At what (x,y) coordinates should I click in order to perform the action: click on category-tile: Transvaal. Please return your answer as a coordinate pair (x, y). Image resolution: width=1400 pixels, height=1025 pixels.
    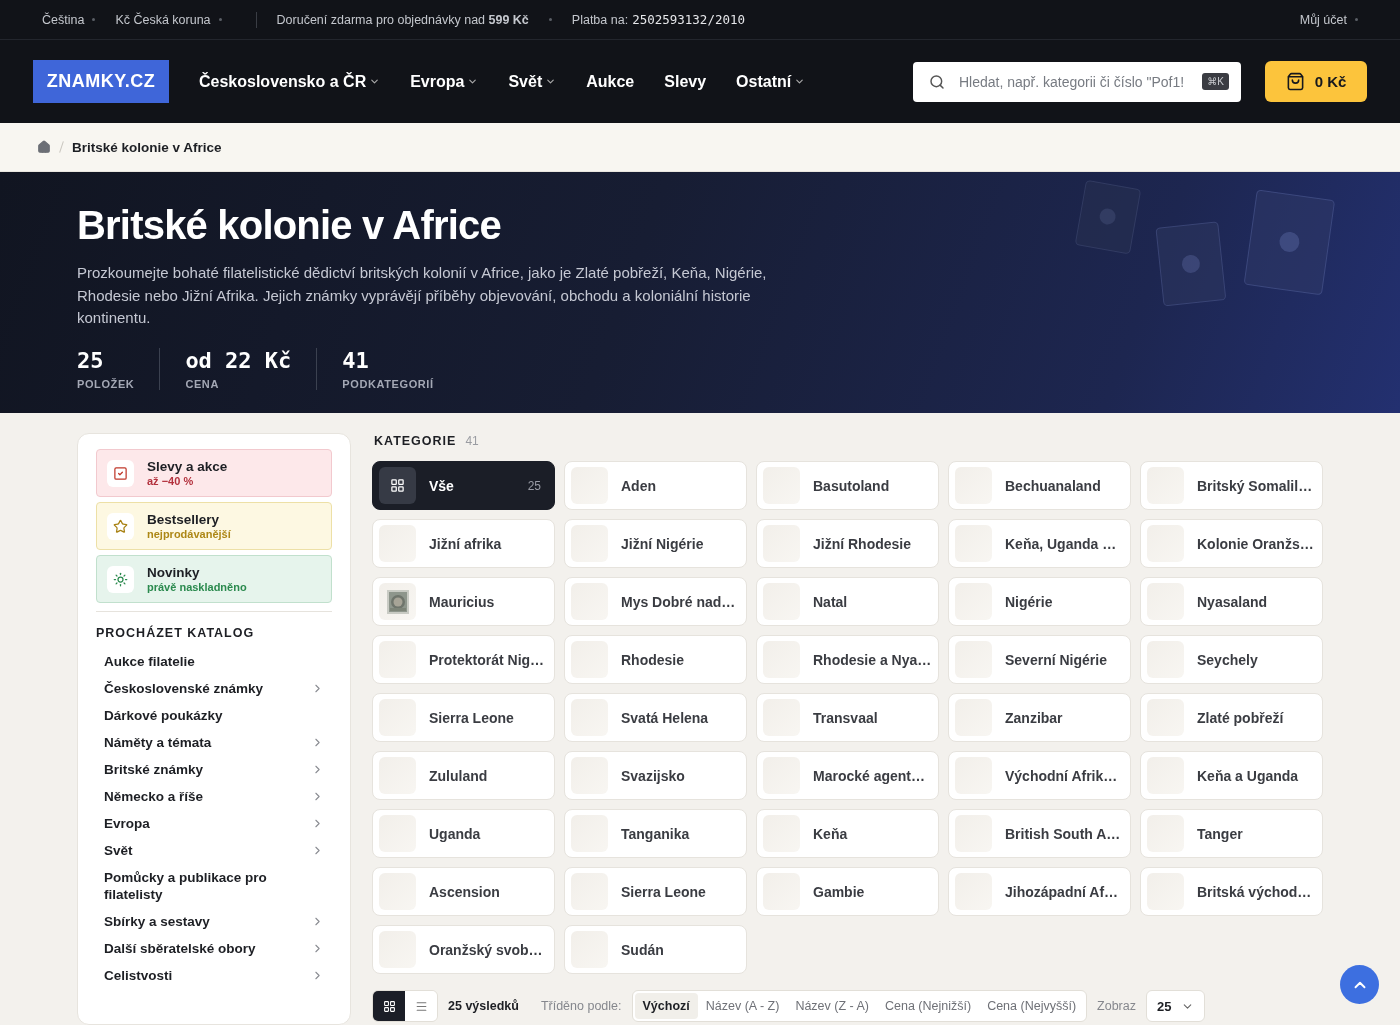
    Looking at the image, I should click on (847, 717).